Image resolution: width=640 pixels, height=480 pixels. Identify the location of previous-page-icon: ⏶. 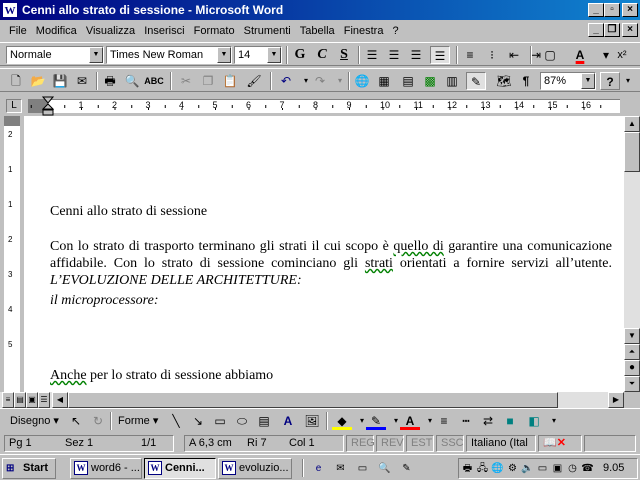
(632, 352).